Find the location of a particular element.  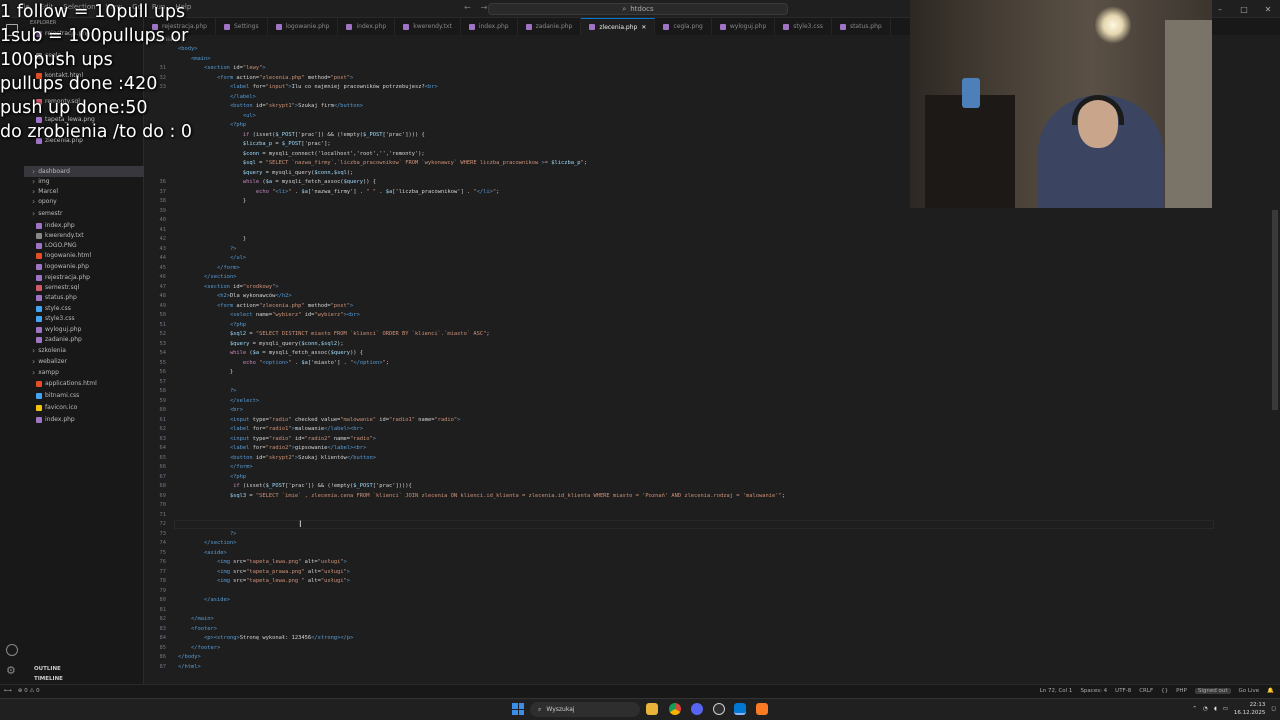

file-explorer-icon is located at coordinates (652, 709).